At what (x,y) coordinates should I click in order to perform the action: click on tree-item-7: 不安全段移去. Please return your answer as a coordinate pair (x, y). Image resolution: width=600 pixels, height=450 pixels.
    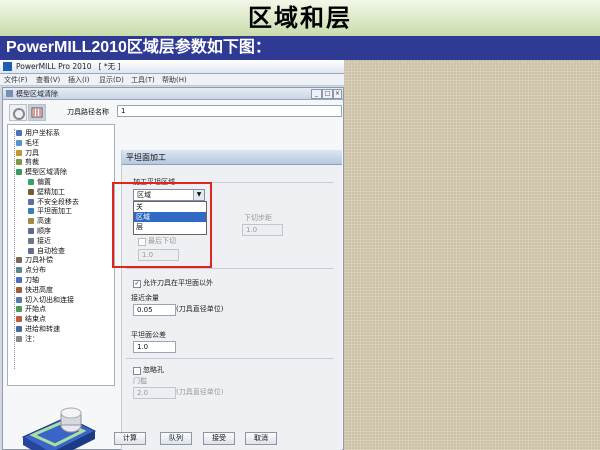
    Looking at the image, I should click on (53, 202).